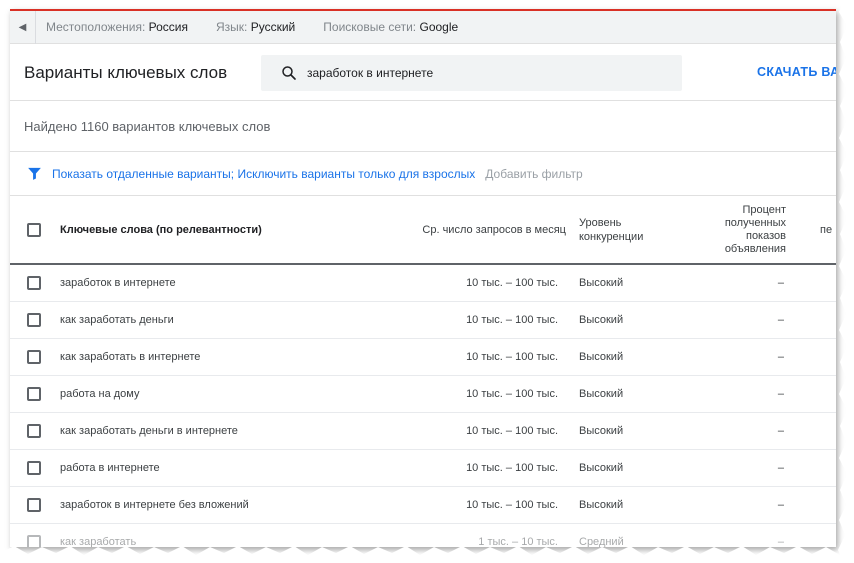 Image resolution: width=854 pixels, height=563 pixels. I want to click on column-header-keyword: Ключевые слова (по релевантности), so click(161, 230).